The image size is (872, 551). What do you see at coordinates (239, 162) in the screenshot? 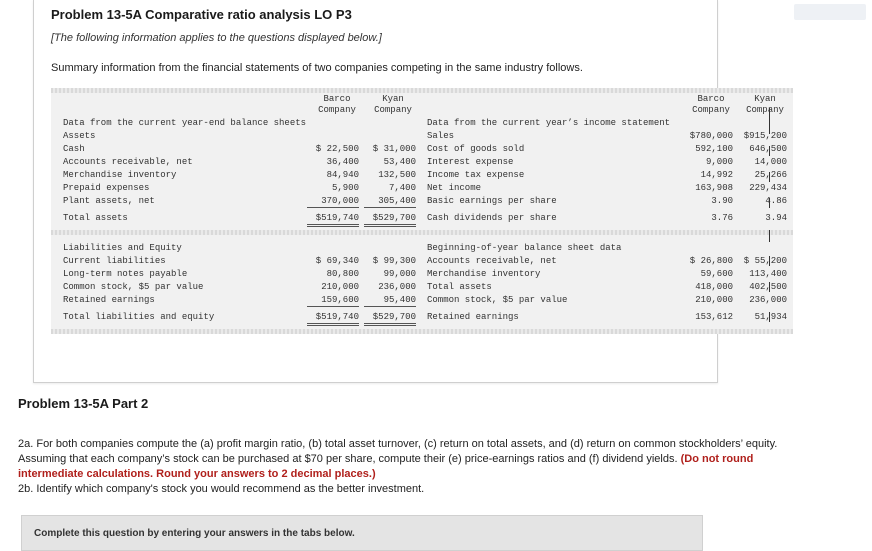
I see `table-row: Accounts receivable, net 36,400 53,400` at bounding box center [239, 162].